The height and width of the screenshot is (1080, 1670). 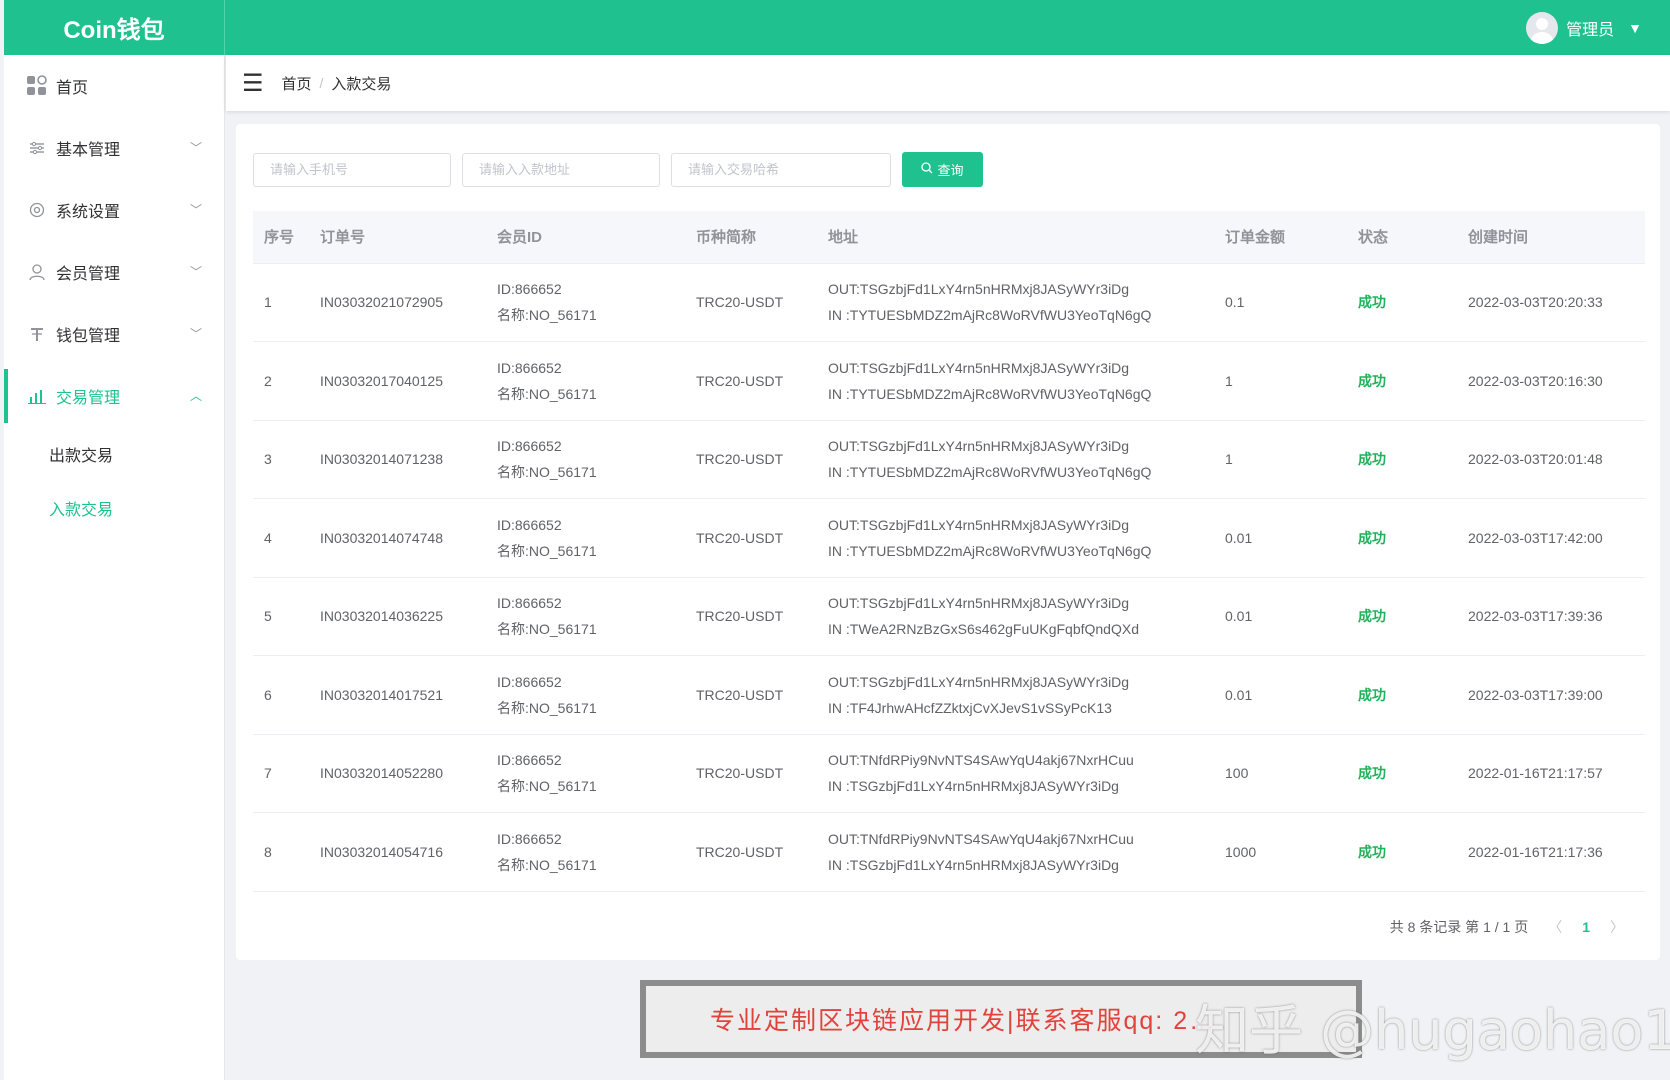 What do you see at coordinates (1551, 381) in the screenshot?
I see `cell-time: 2022-03-03T20:16:30` at bounding box center [1551, 381].